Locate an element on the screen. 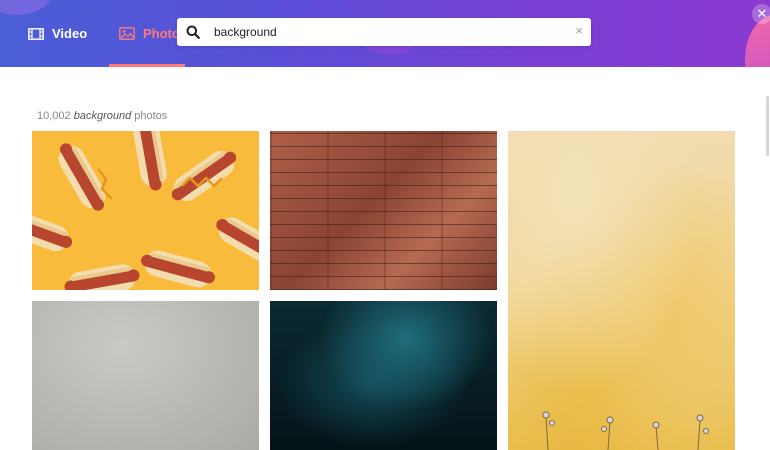 The width and height of the screenshot is (770, 450). results-suffix: photos is located at coordinates (151, 116).